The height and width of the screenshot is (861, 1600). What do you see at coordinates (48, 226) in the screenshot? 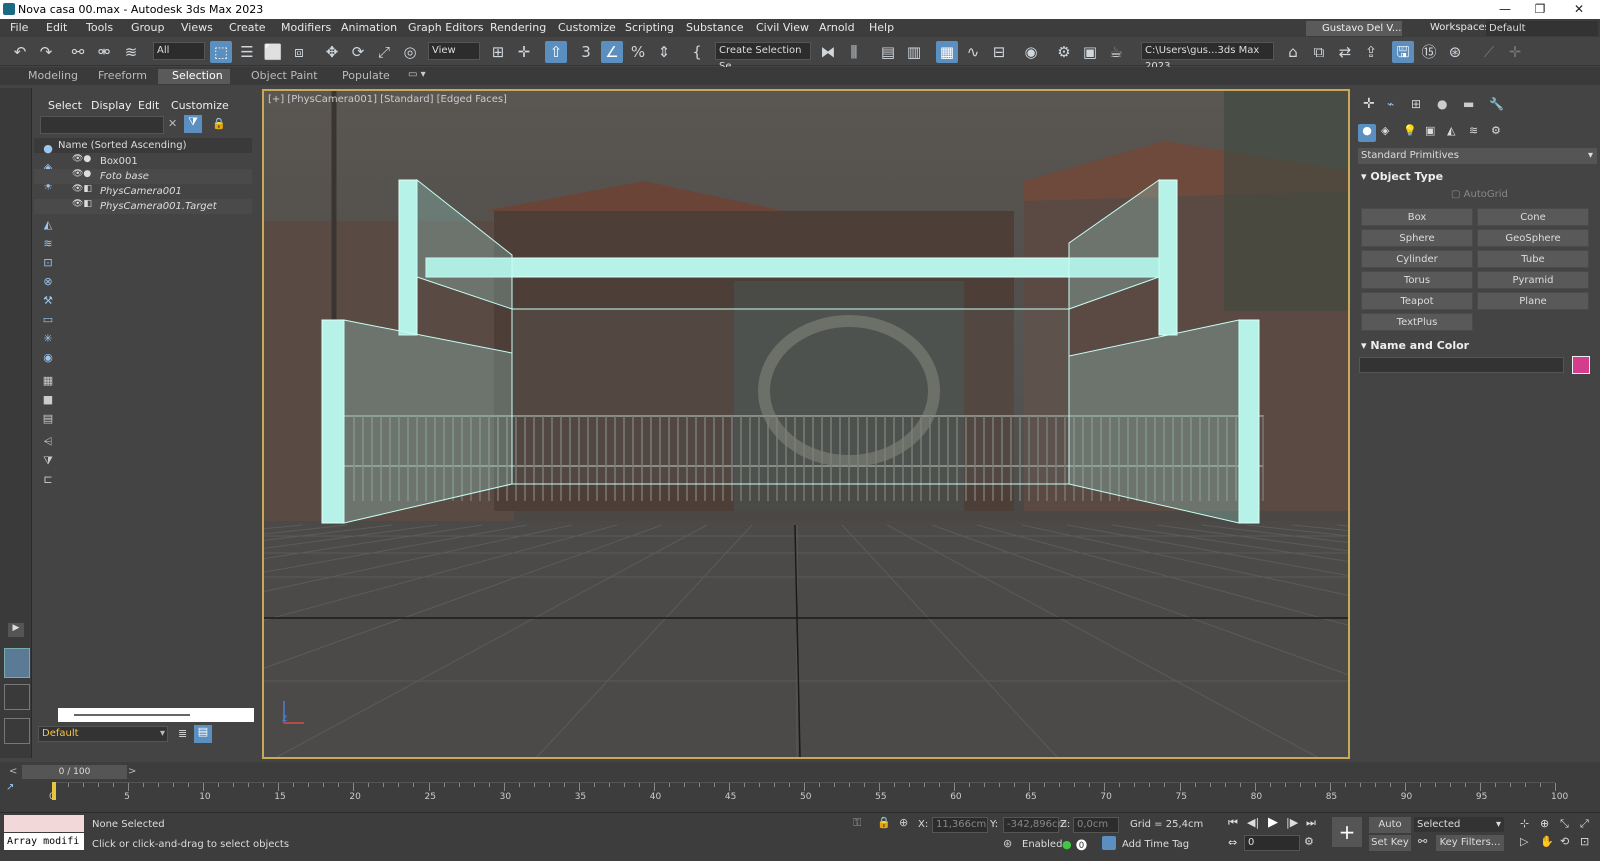
I see `filter-helpers-icon: ◭` at bounding box center [48, 226].